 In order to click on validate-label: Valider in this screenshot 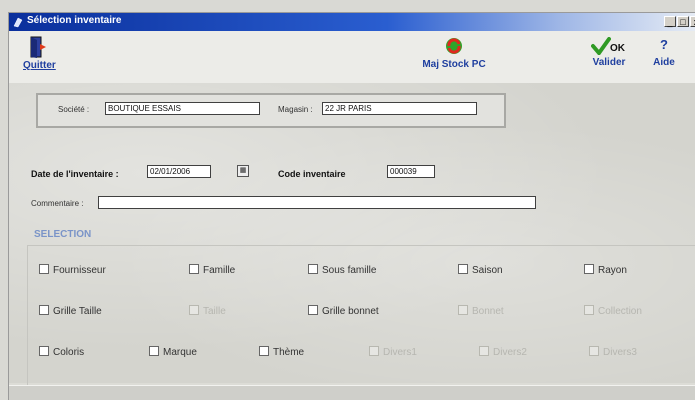, I will do `click(609, 62)`.